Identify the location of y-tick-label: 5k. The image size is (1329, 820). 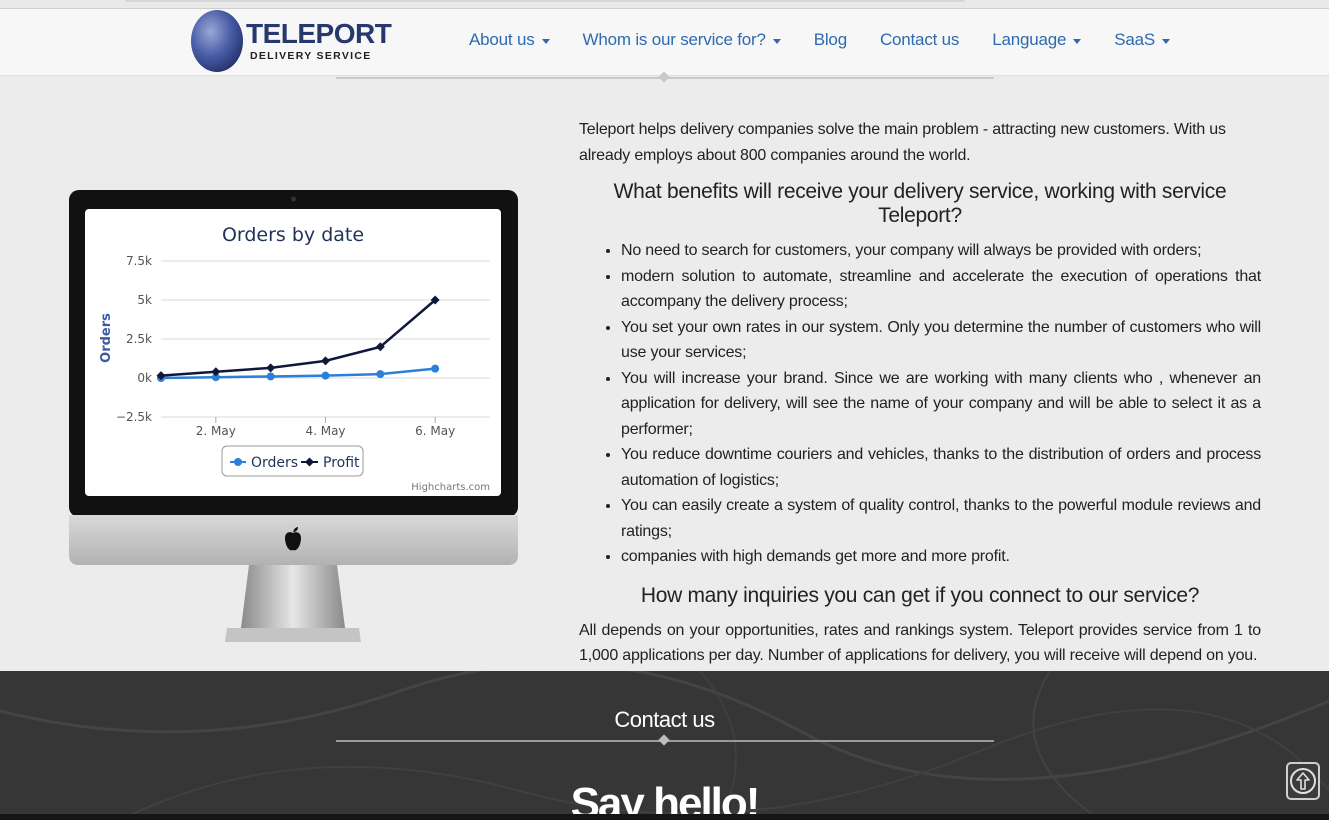
(144, 300).